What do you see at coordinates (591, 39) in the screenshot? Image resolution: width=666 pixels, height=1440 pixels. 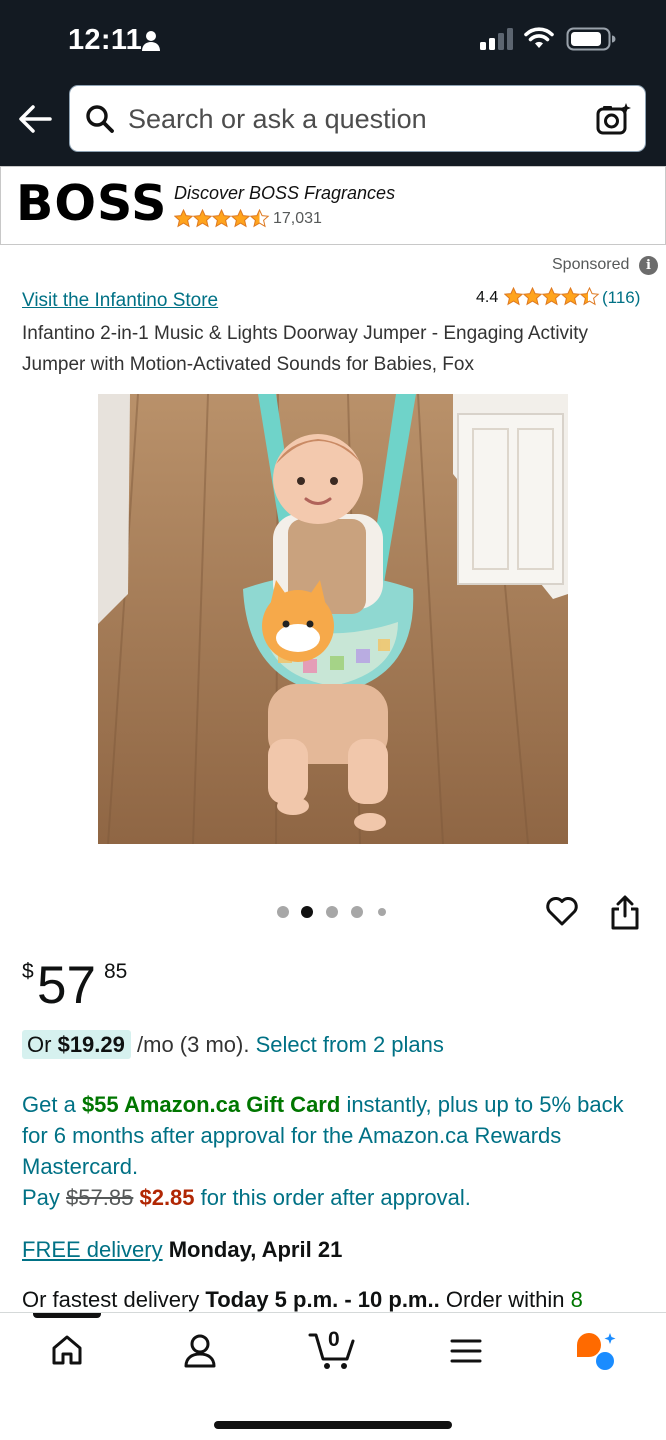 I see `battery-icon` at bounding box center [591, 39].